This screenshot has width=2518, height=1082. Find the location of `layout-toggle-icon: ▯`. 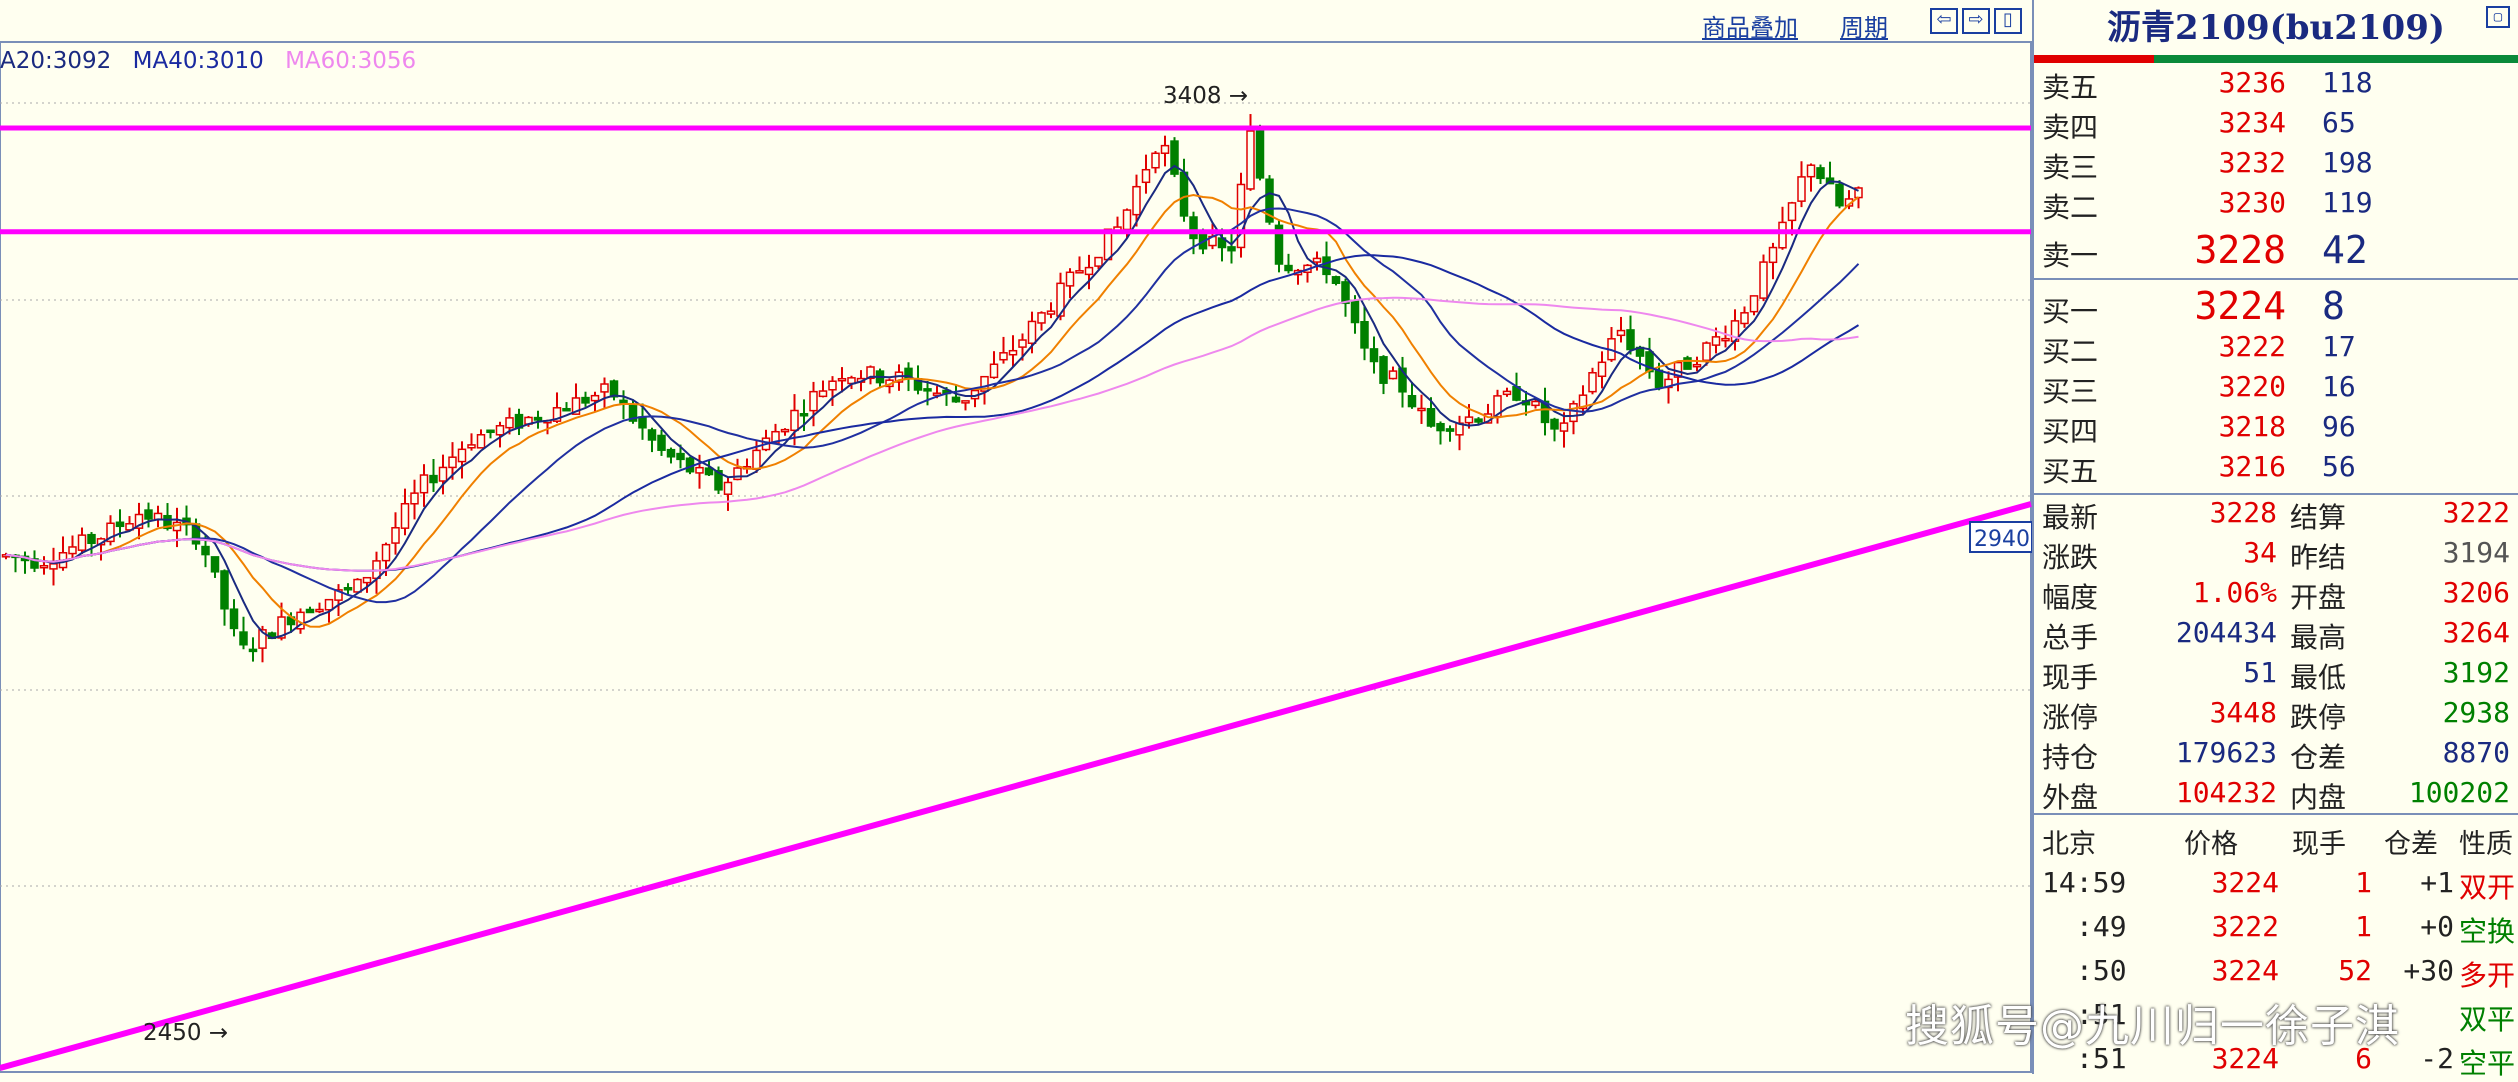

layout-toggle-icon: ▯ is located at coordinates (2008, 21).